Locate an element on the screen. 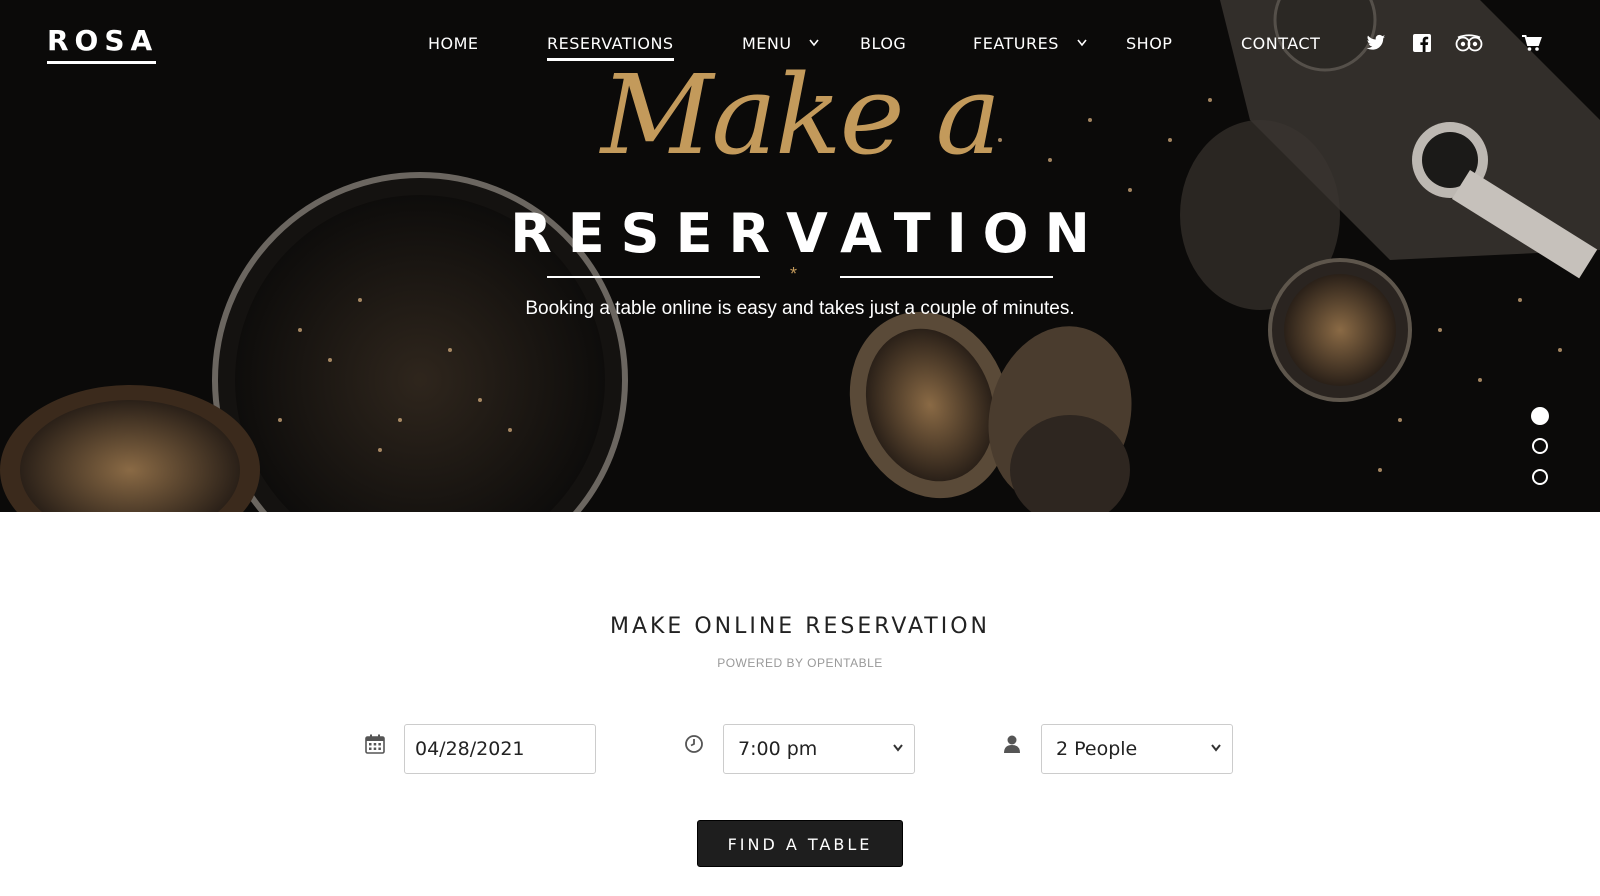 This screenshot has height=896, width=1600. nav-item-shop: SHOP is located at coordinates (1149, 43).